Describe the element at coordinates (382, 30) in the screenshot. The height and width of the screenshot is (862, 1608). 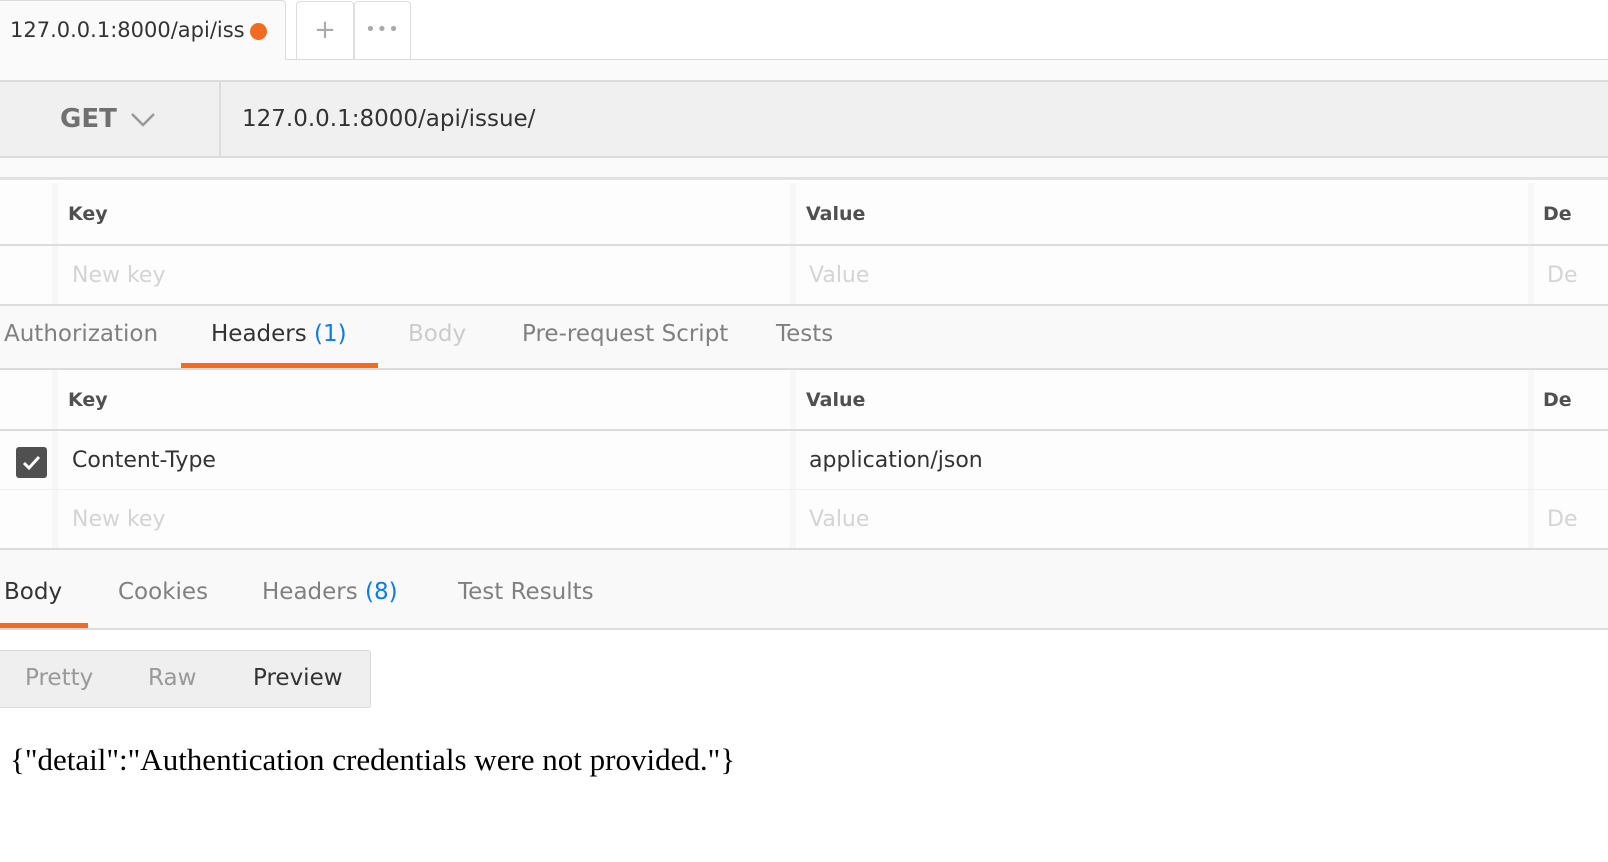
I see `more-tabs-button: •••` at that location.